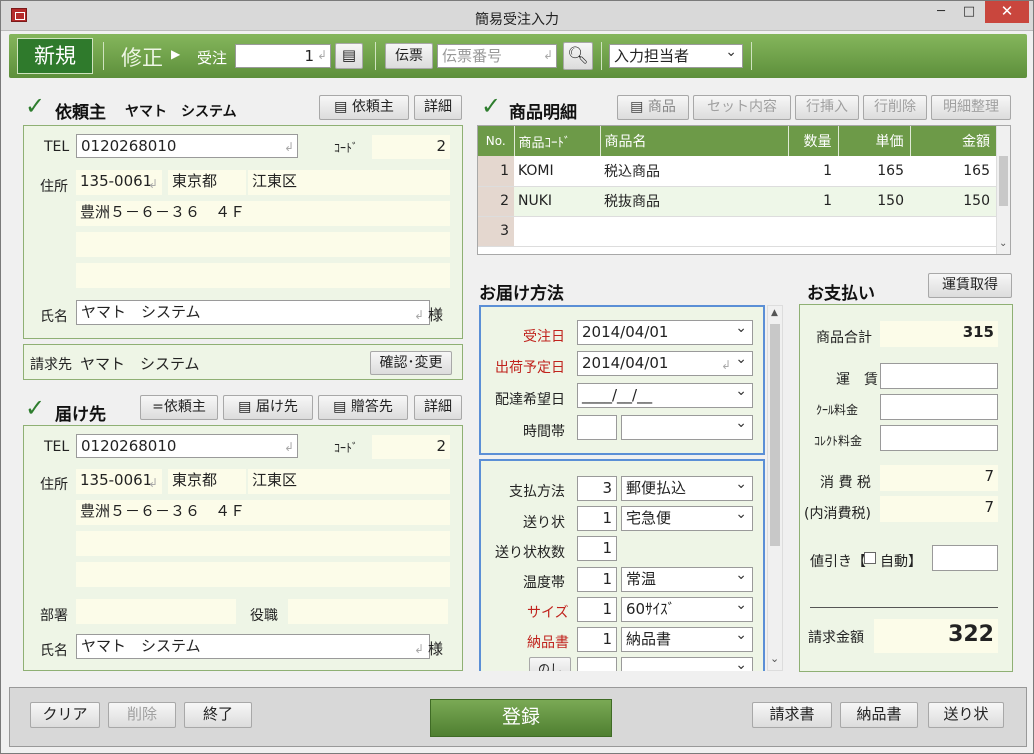 This screenshot has width=1034, height=754. Describe the element at coordinates (597, 609) in the screenshot. I see `size-code-input: 1` at that location.